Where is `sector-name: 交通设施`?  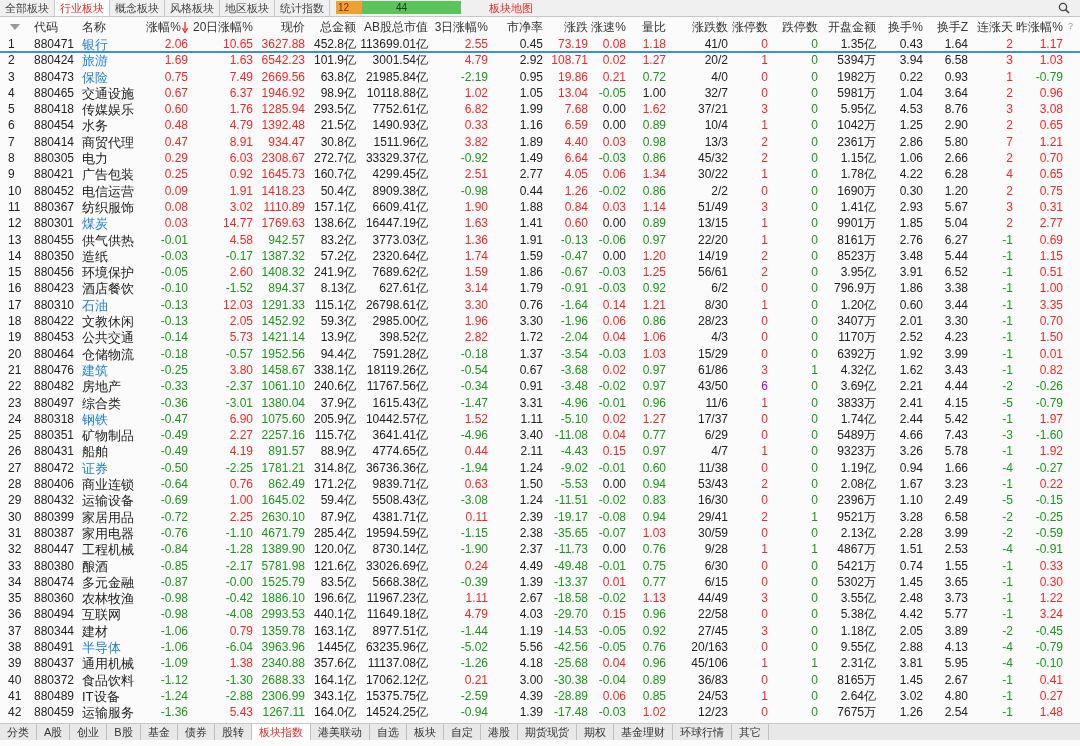
sector-name: 交通设施 is located at coordinates (106, 93).